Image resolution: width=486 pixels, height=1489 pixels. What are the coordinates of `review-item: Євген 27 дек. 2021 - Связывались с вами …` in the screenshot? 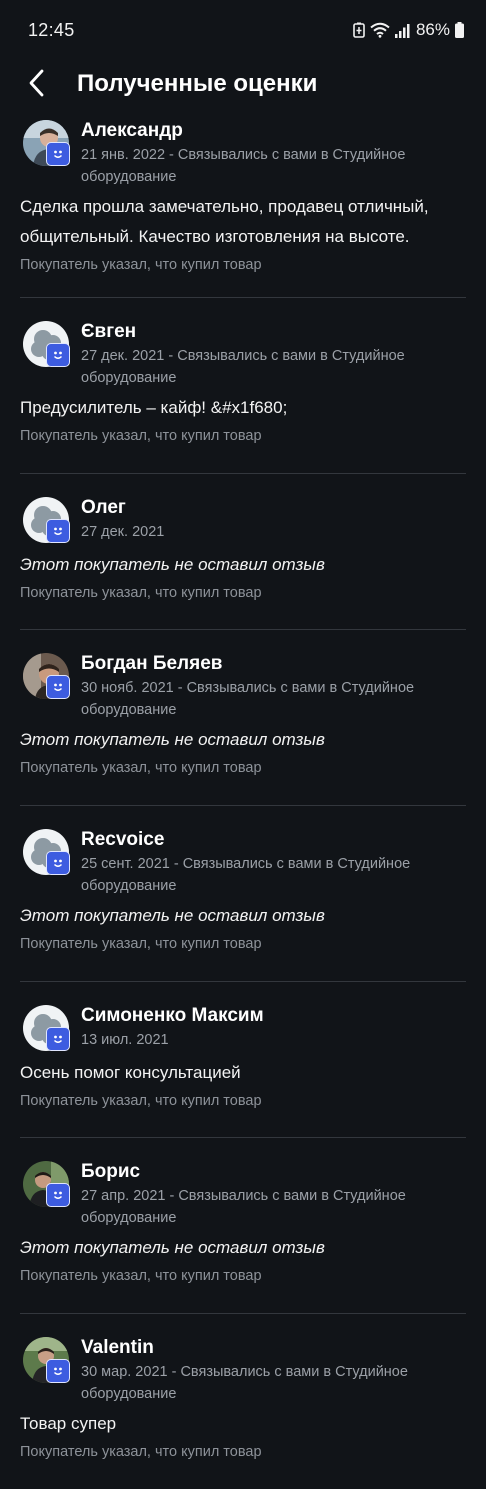 It's located at (243, 386).